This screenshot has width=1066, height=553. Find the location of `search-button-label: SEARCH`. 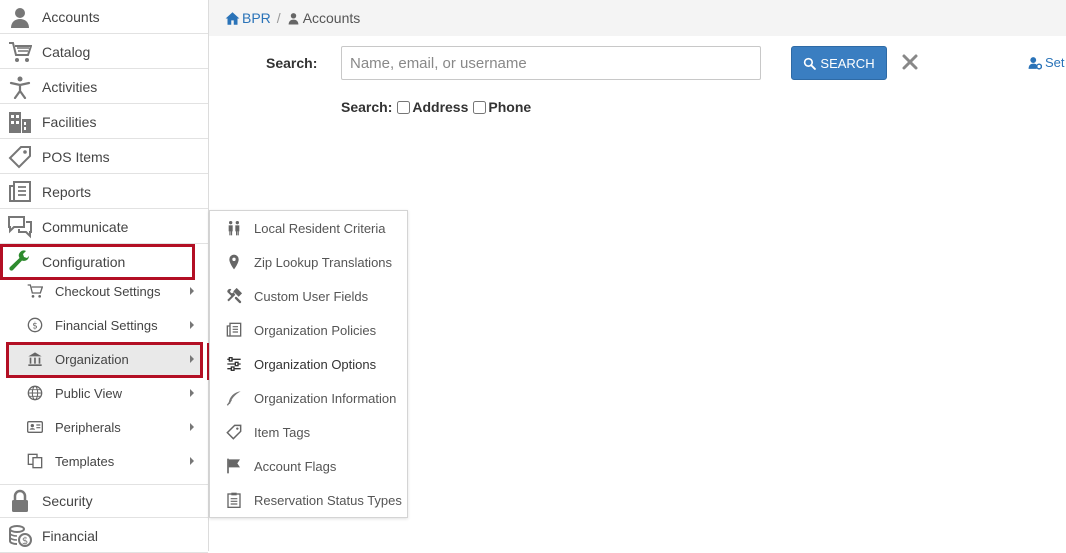

search-button-label: SEARCH is located at coordinates (847, 63).